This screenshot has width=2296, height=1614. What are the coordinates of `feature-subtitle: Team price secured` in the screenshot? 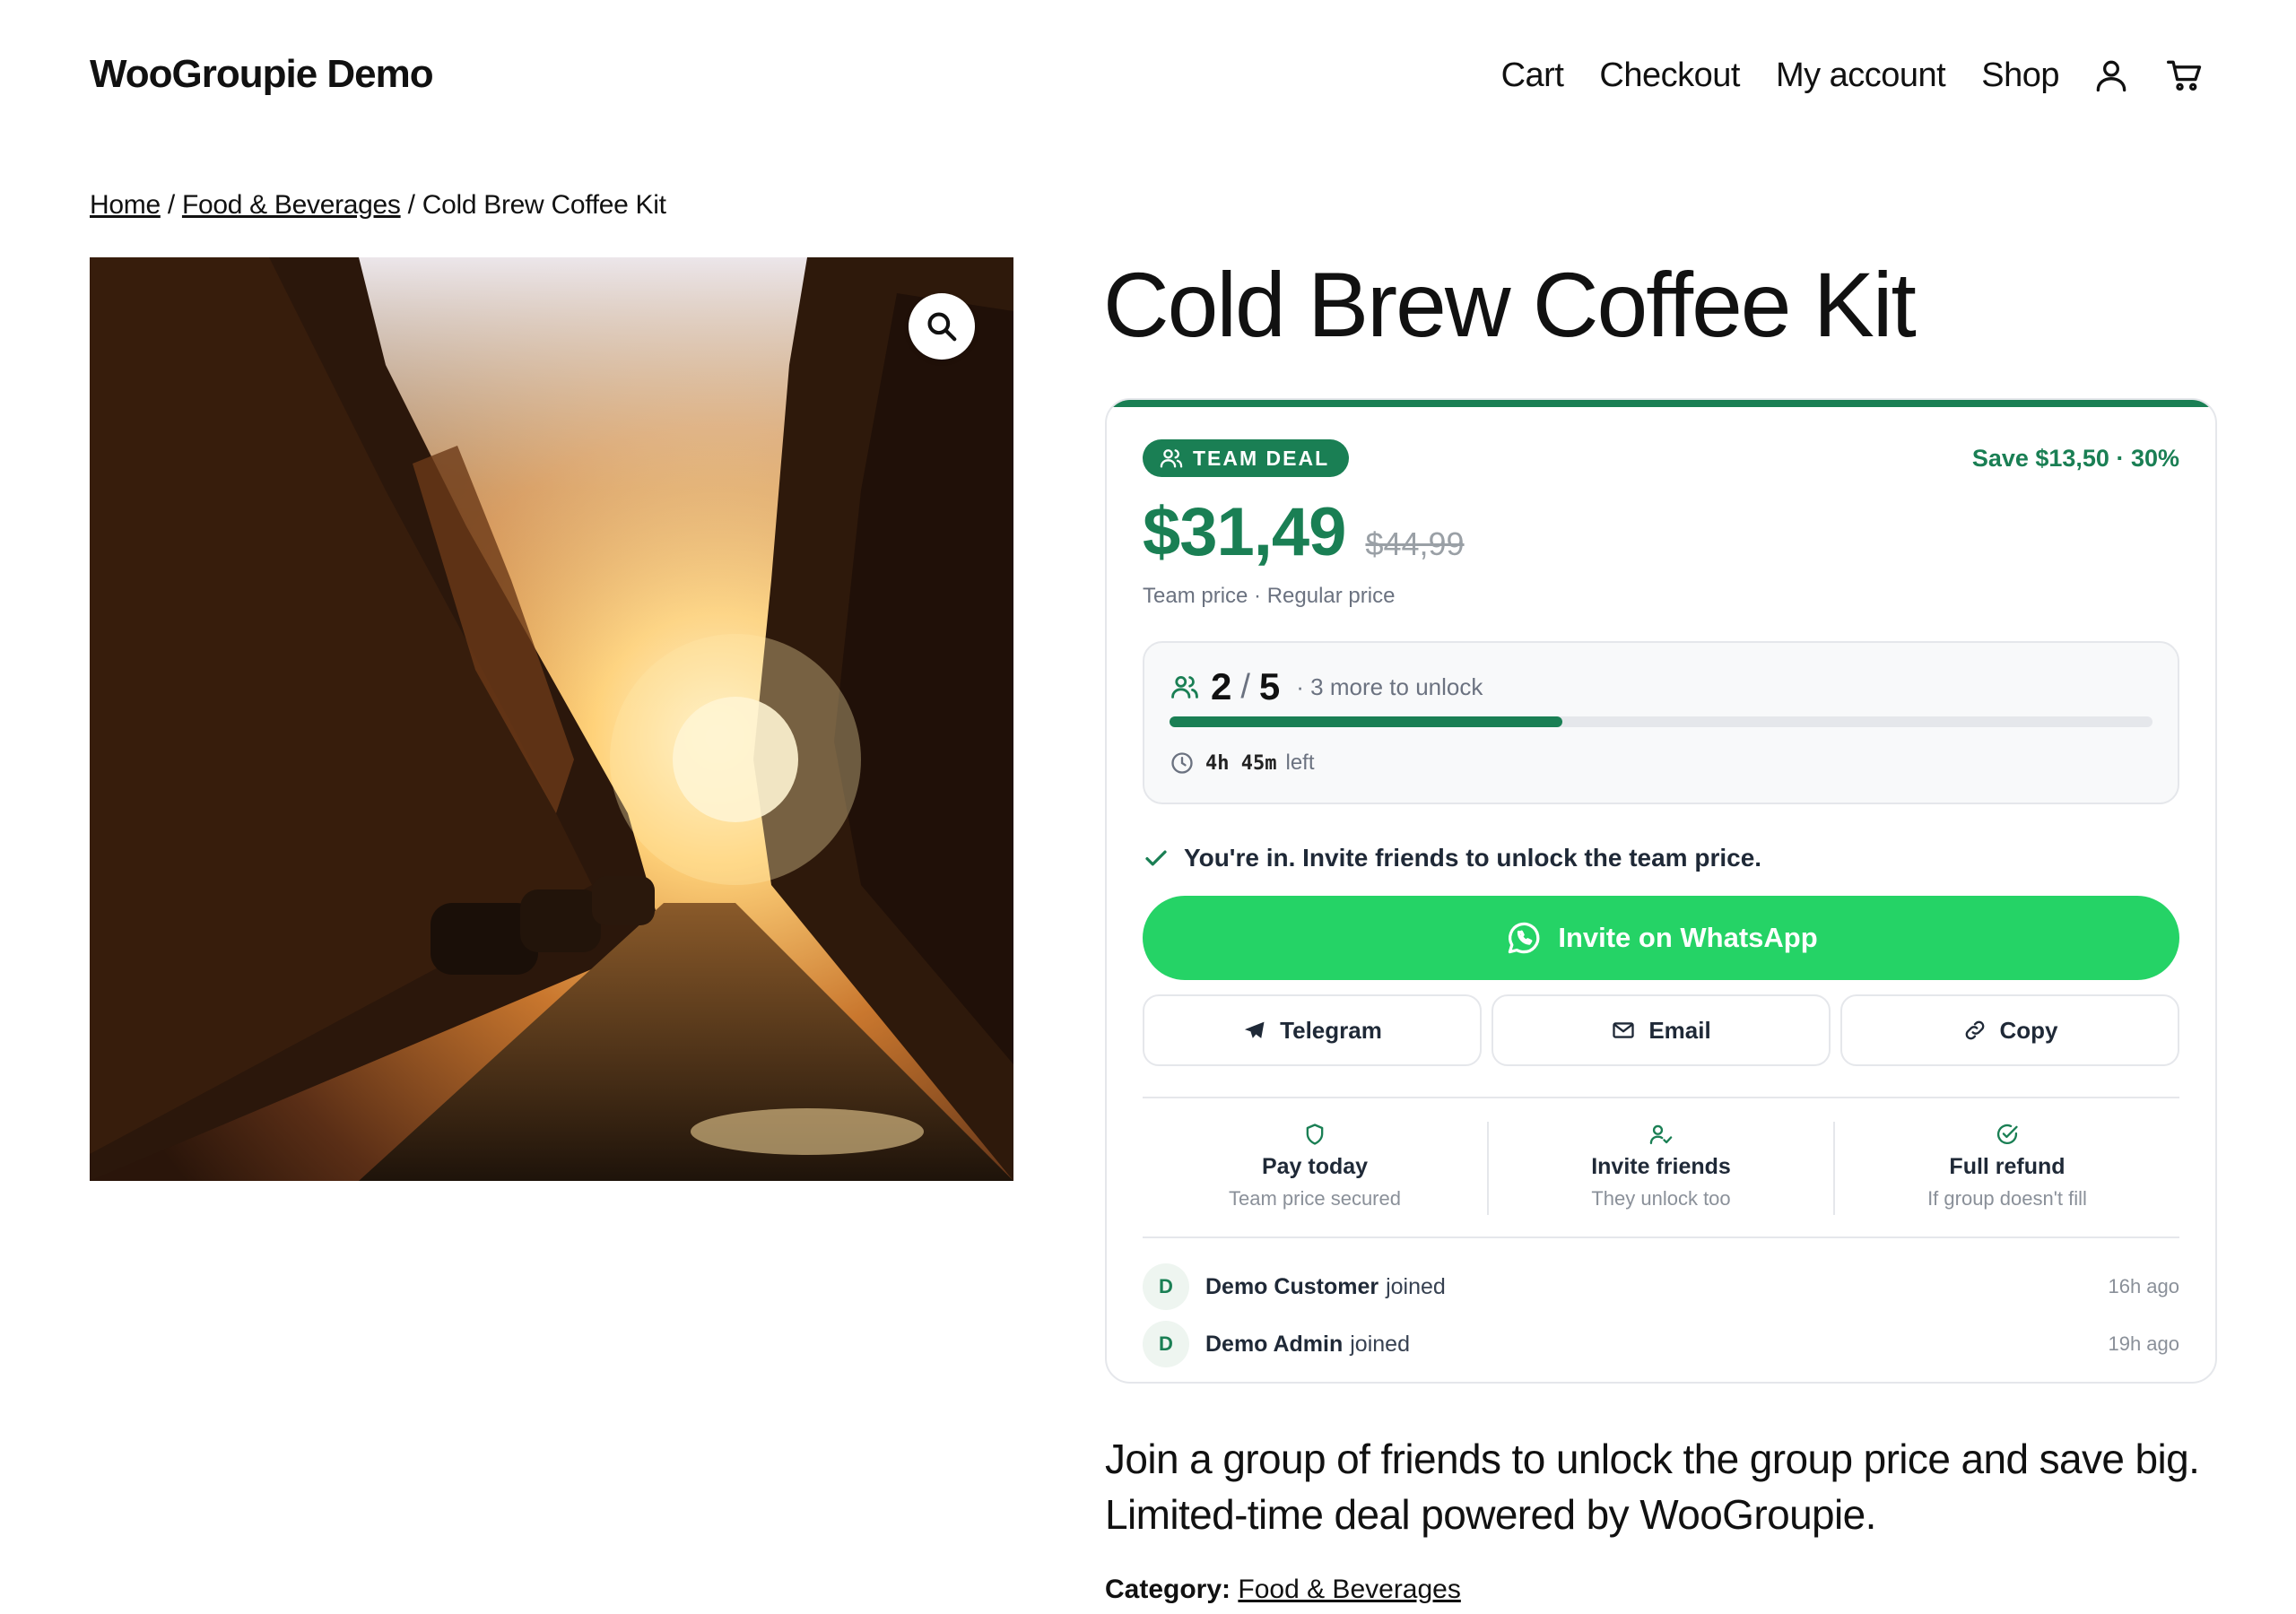 It's located at (1315, 1198).